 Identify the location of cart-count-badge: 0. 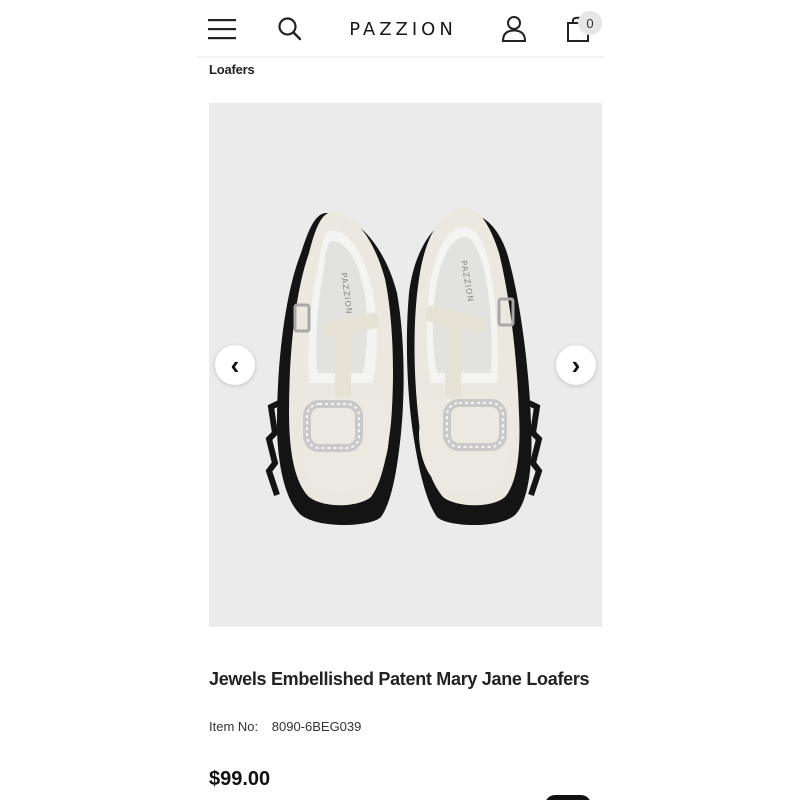
(590, 23).